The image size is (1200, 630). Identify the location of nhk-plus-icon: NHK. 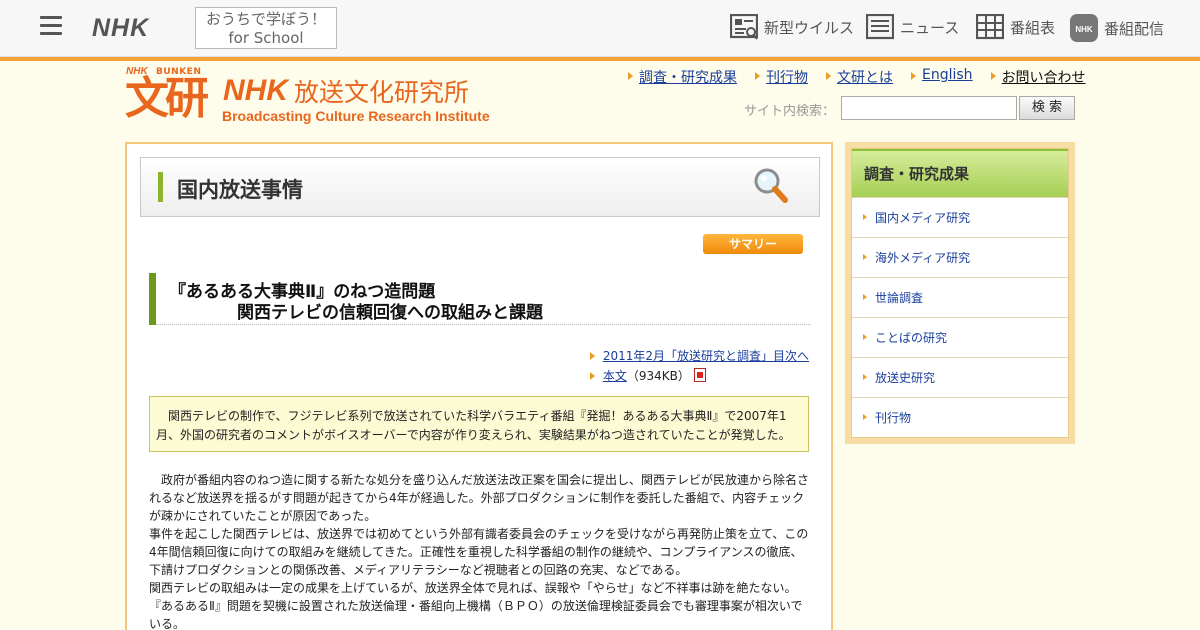
(1084, 28).